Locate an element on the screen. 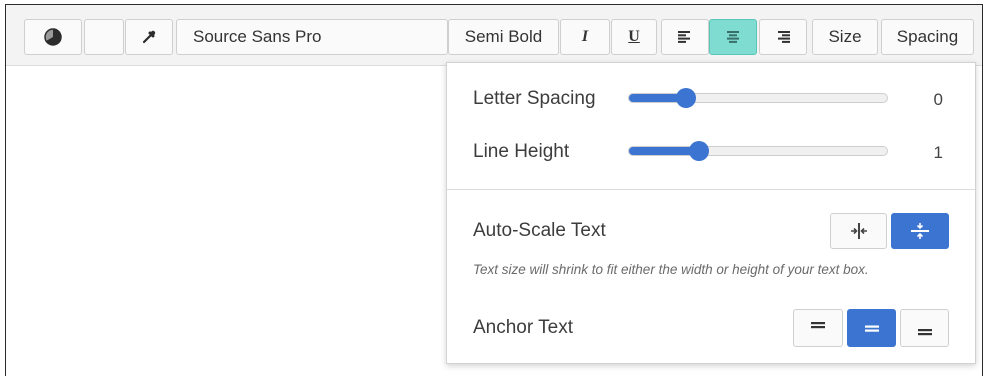 Image resolution: width=988 pixels, height=377 pixels. align-left-icon is located at coordinates (685, 37).